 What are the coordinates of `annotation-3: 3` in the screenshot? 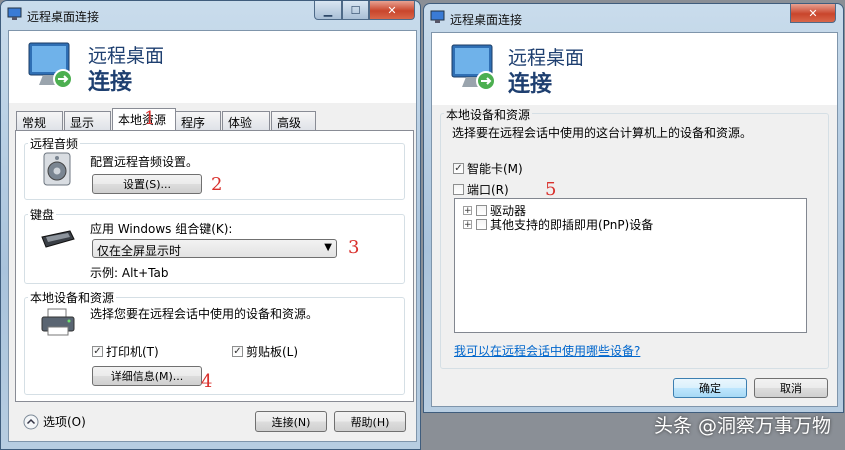 It's located at (354, 247).